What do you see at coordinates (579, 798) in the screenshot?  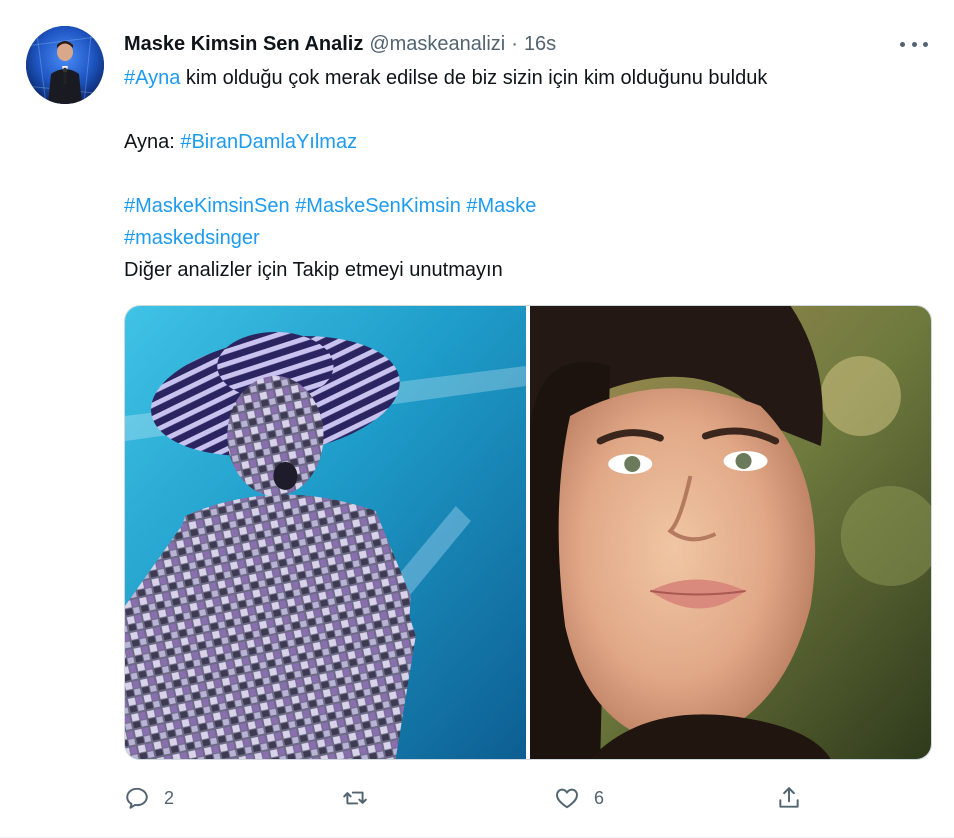 I see `like-button: 6` at bounding box center [579, 798].